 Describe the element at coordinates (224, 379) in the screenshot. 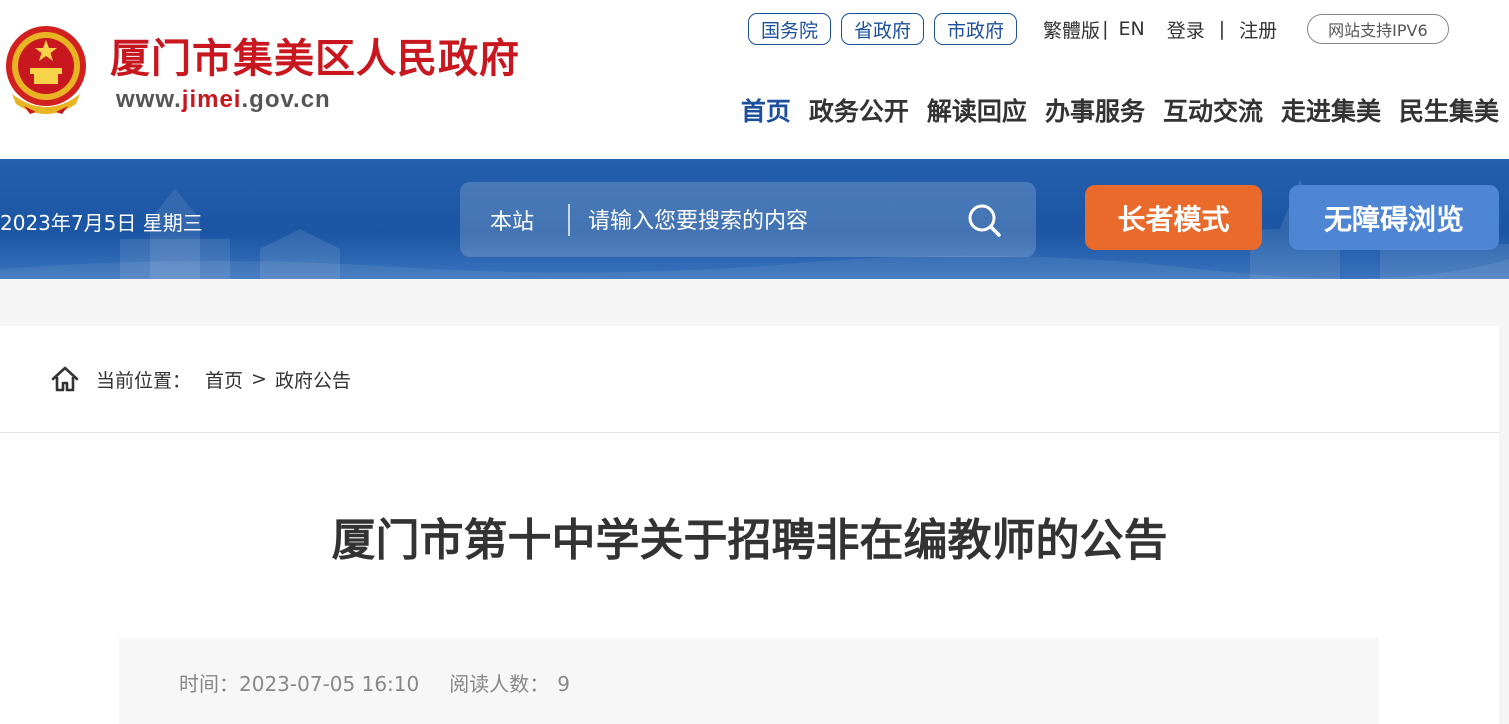

I see `breadcrumb-home-link: 首页` at that location.